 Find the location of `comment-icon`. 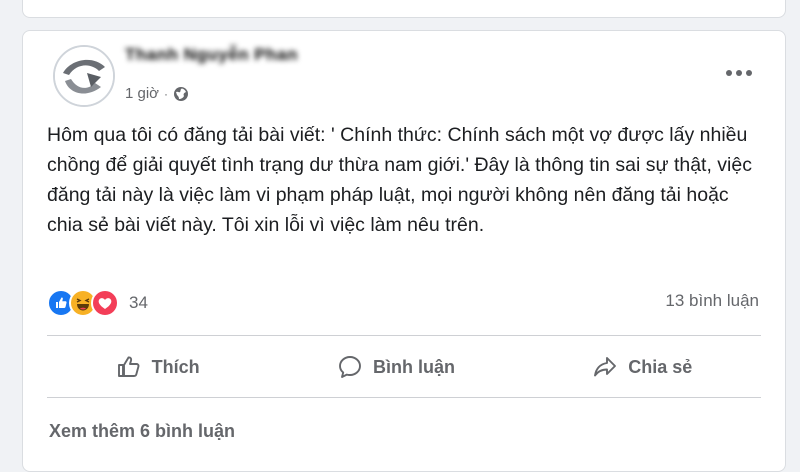

comment-icon is located at coordinates (350, 367).